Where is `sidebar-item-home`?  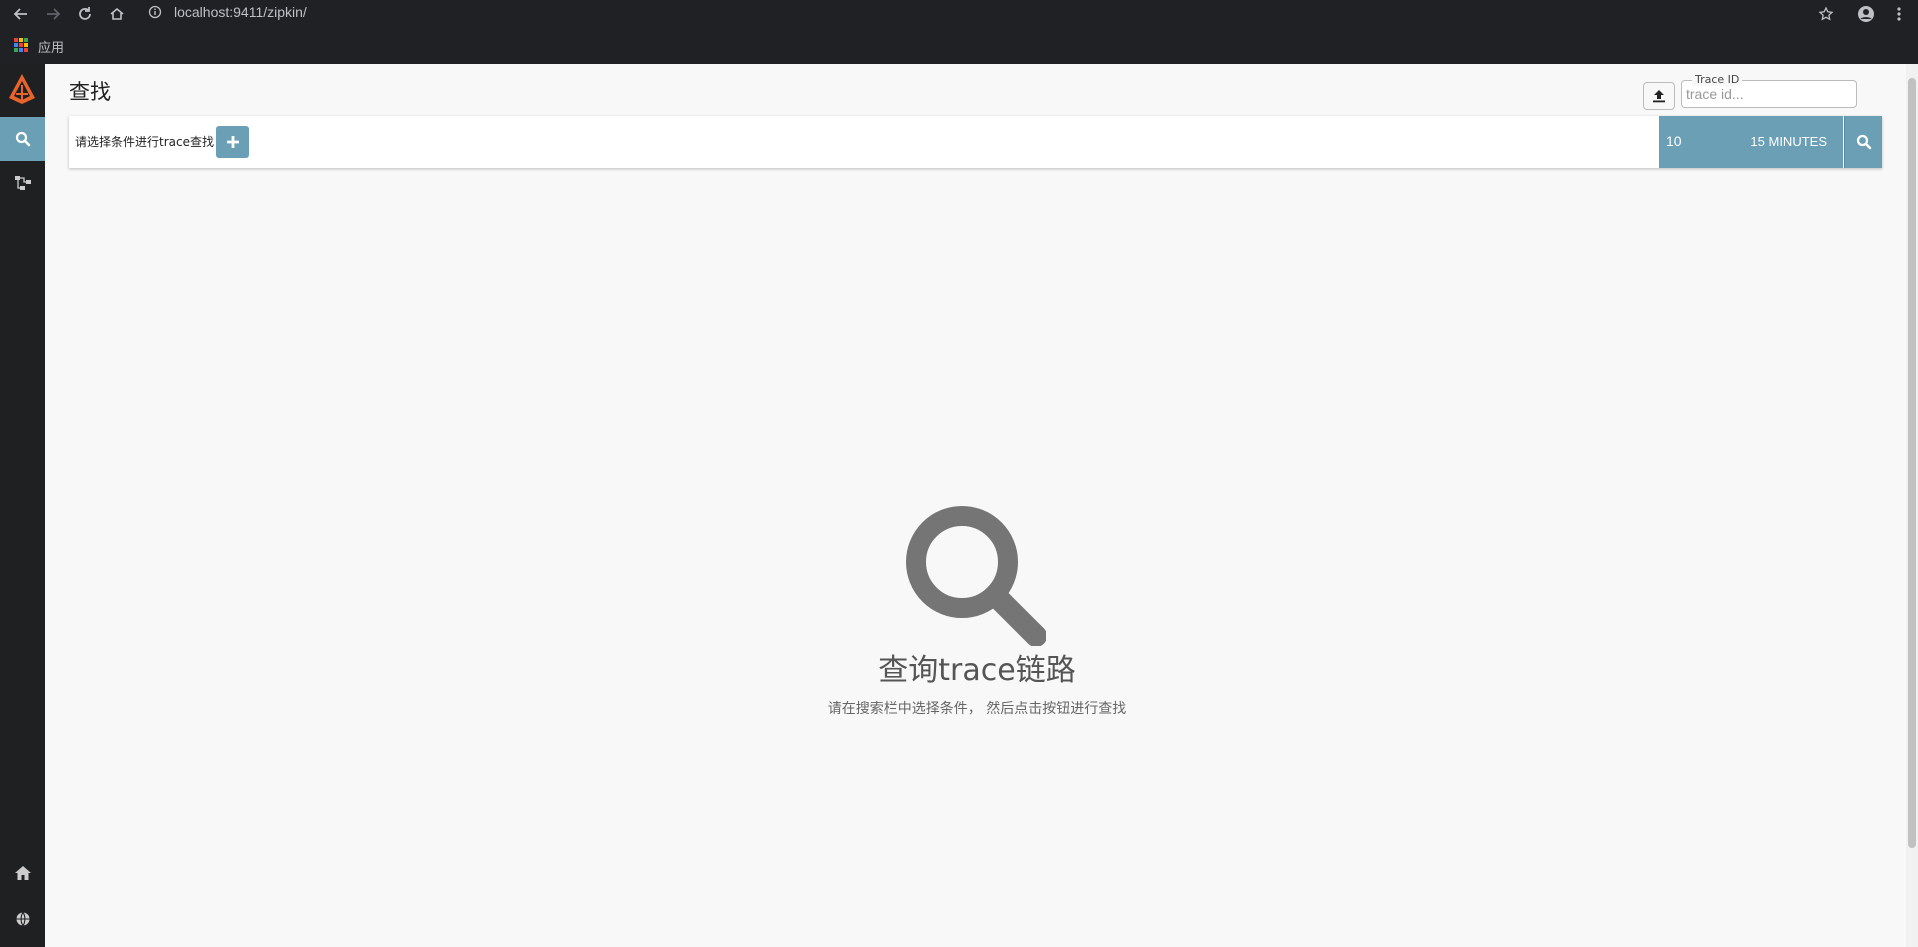
sidebar-item-home is located at coordinates (22, 873).